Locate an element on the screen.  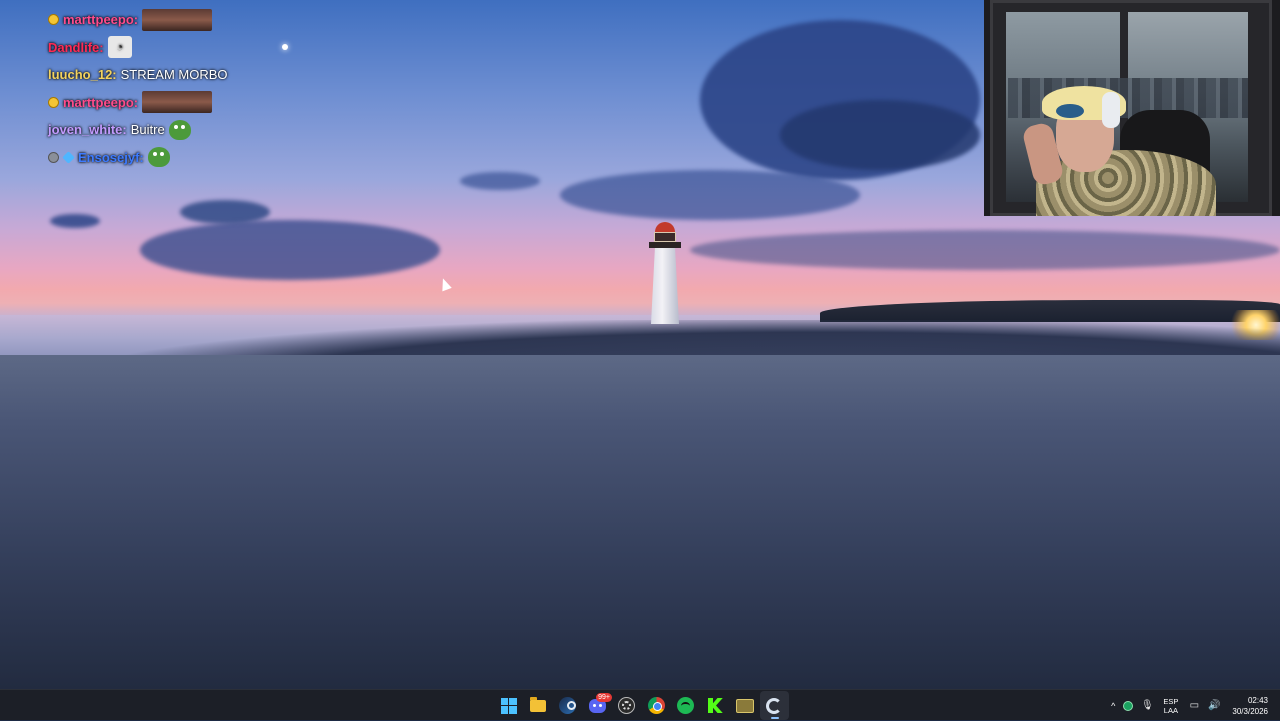
start-button is located at coordinates (509, 705).